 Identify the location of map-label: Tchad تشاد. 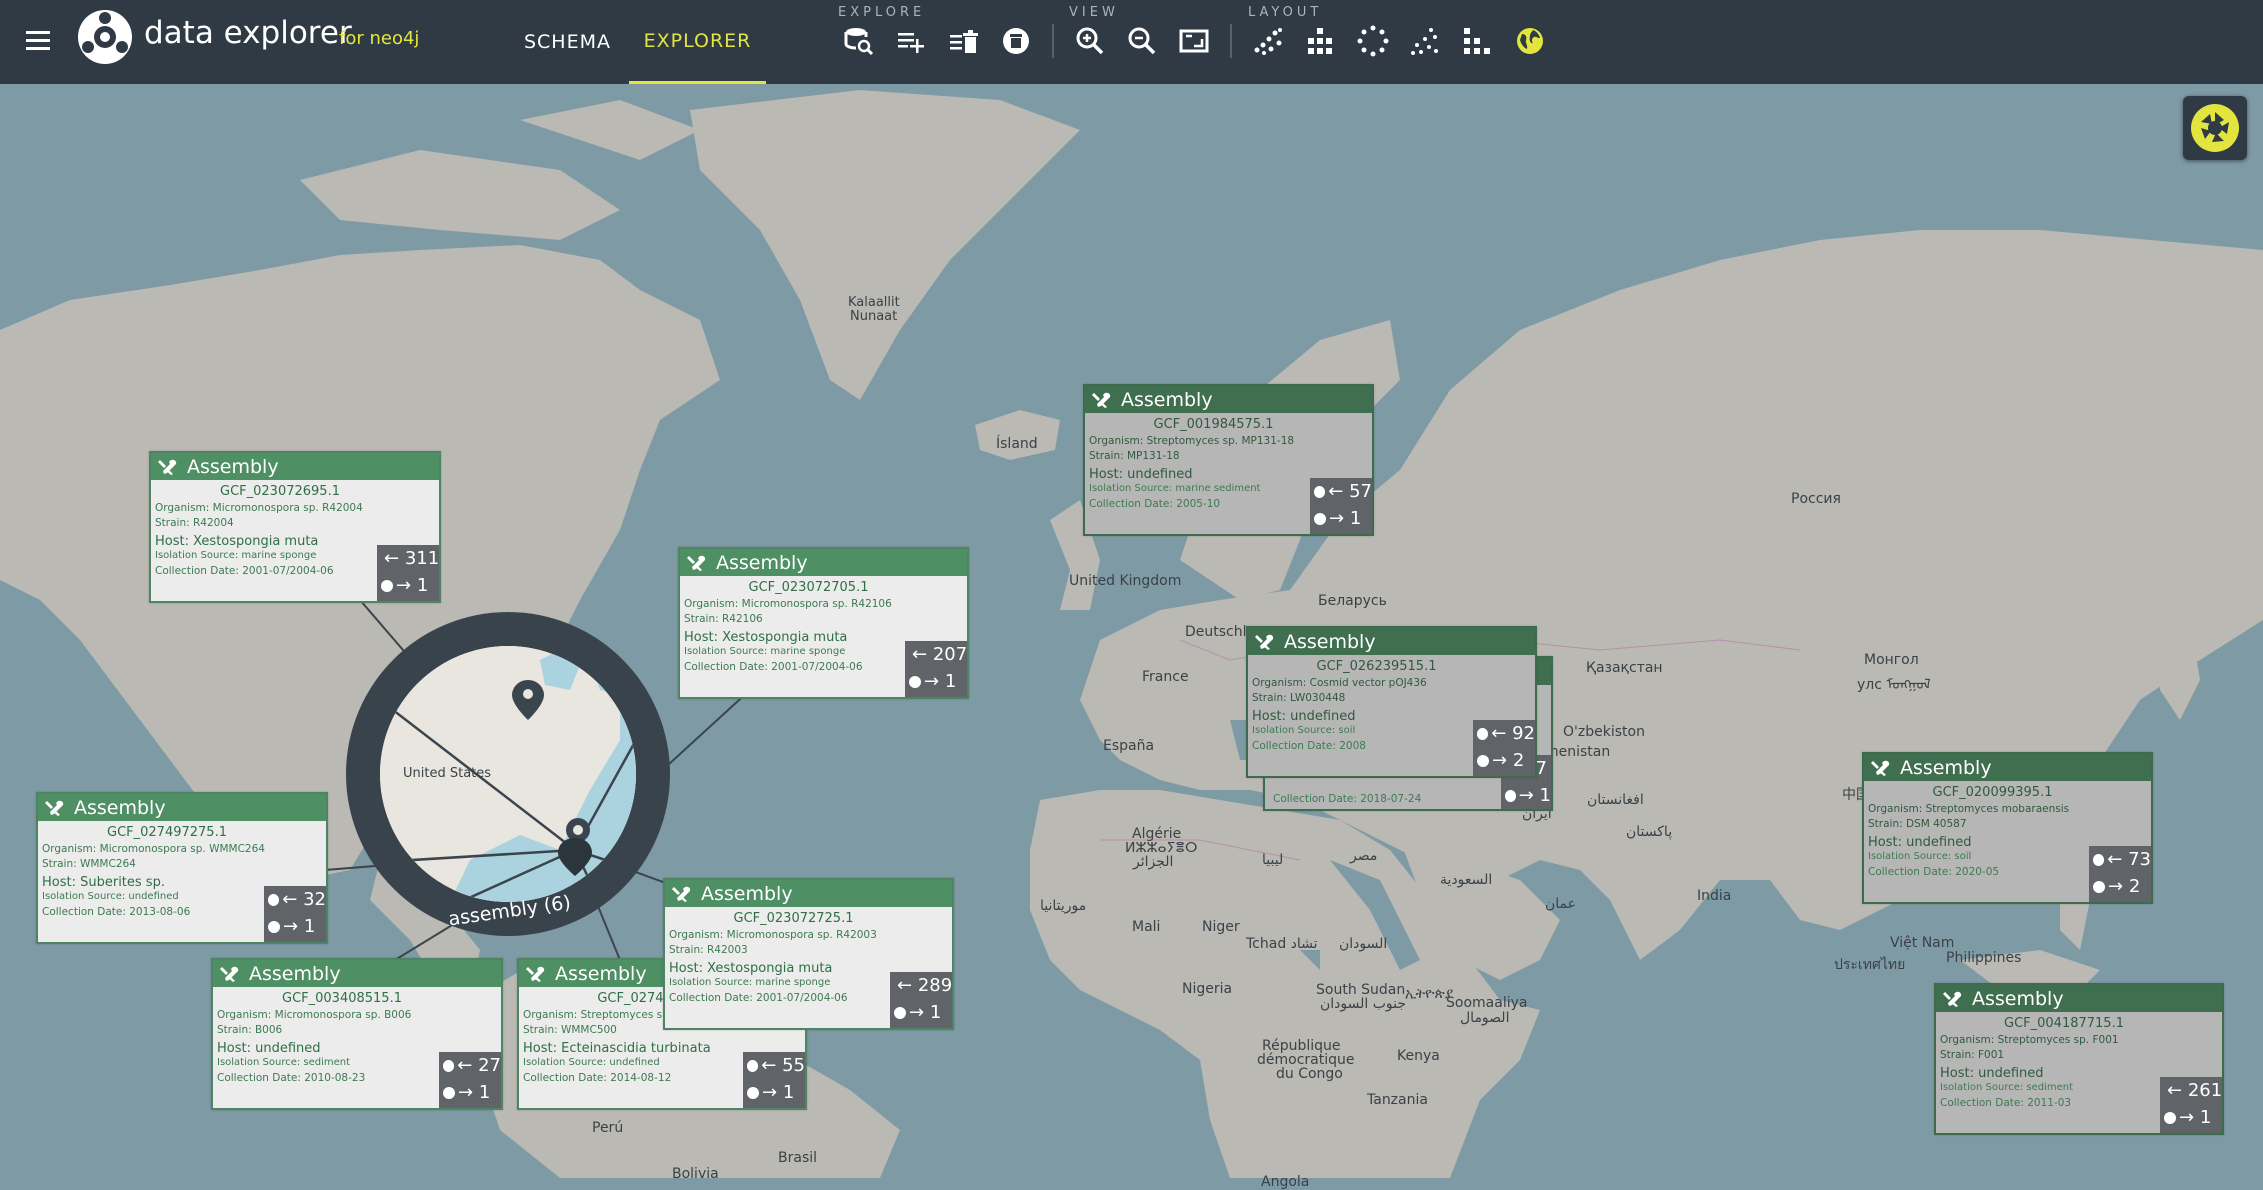
(1282, 944).